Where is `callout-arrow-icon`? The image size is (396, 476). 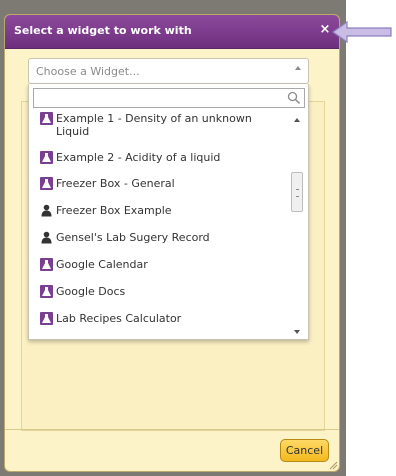 callout-arrow-icon is located at coordinates (361, 32).